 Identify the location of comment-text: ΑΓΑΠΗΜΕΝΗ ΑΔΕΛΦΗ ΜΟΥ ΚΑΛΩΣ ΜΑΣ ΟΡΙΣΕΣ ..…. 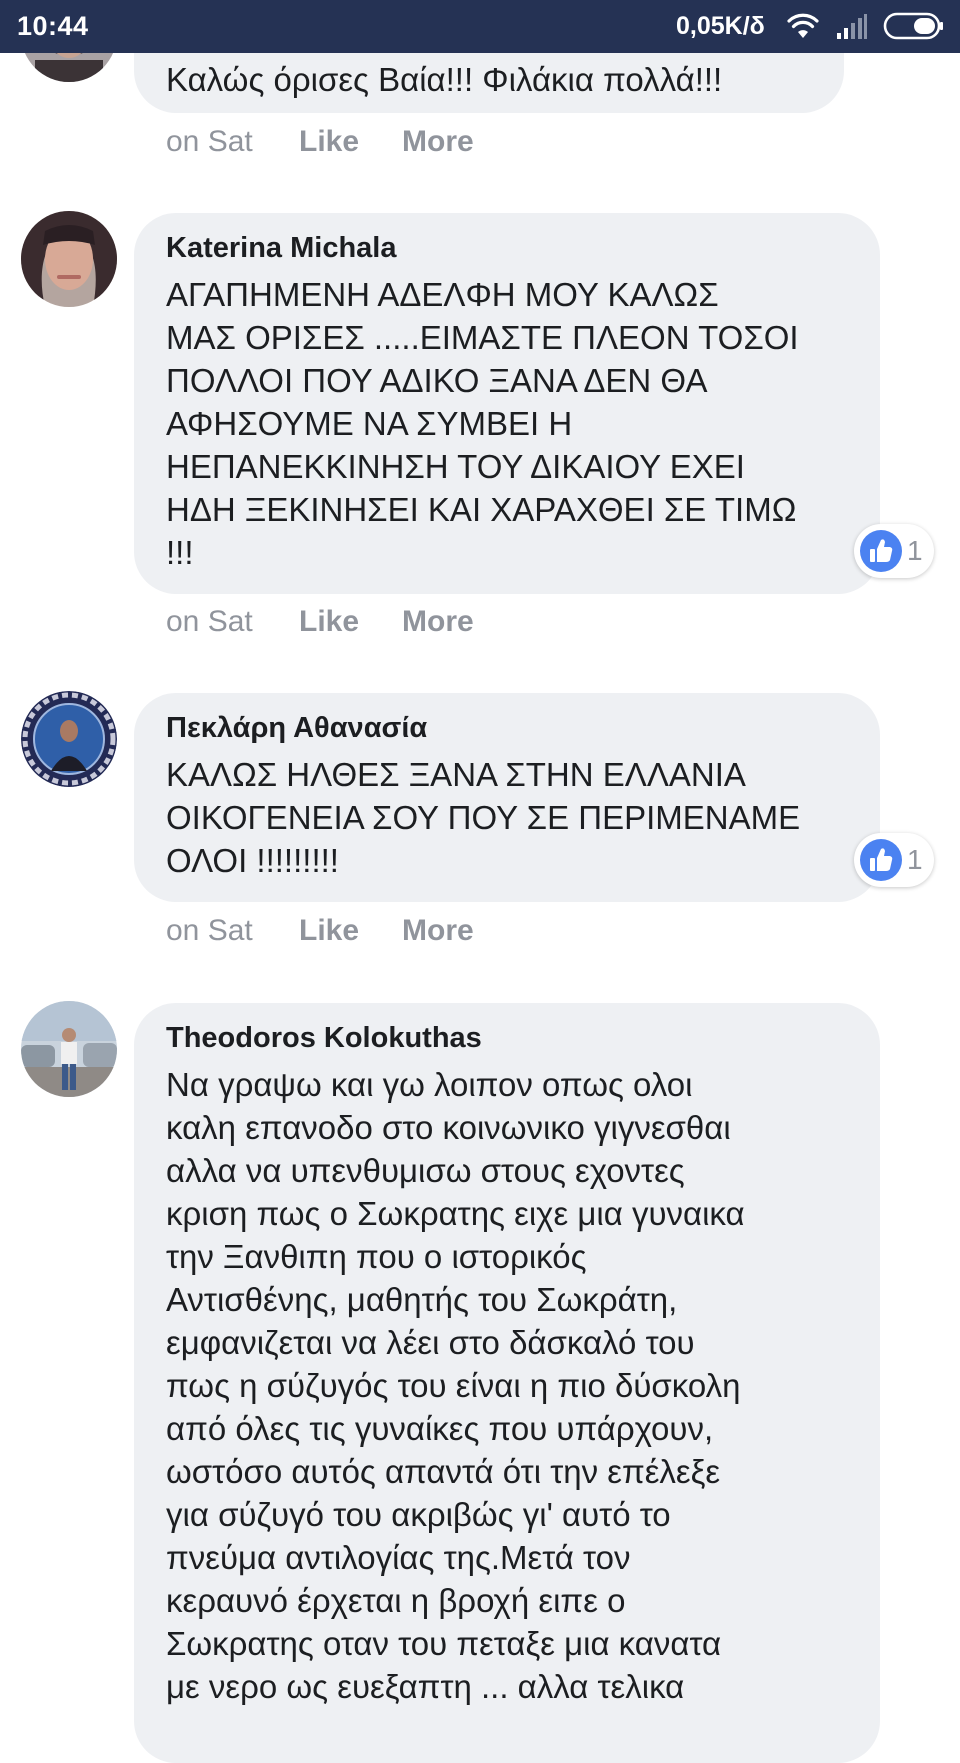
(482, 423).